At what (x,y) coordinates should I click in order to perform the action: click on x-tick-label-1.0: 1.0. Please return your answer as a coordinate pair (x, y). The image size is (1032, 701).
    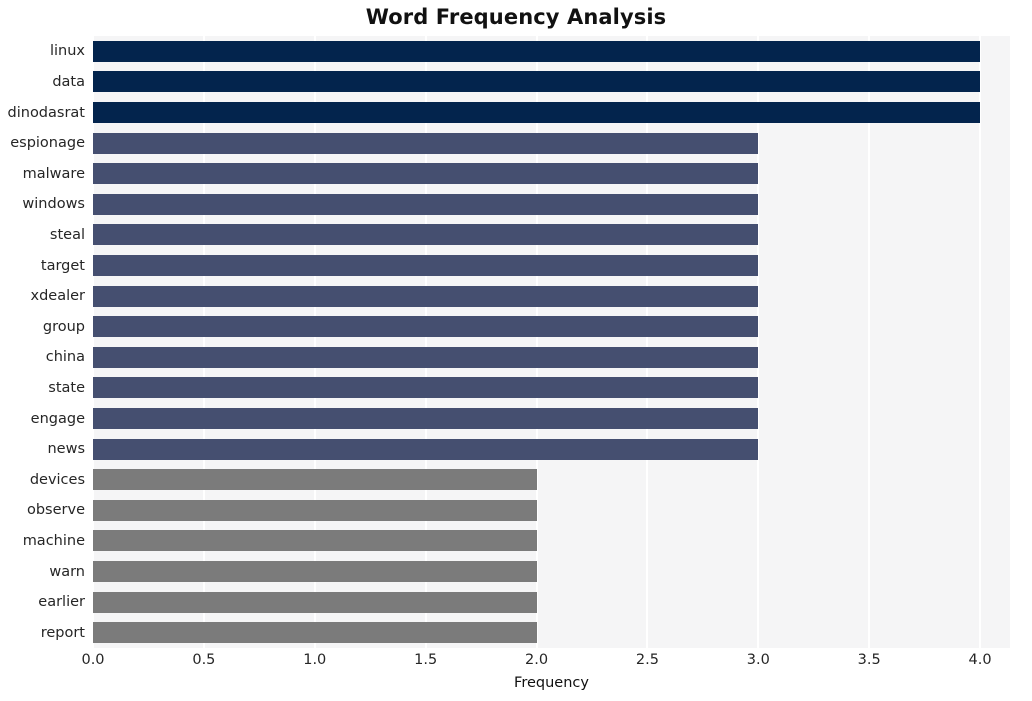
    Looking at the image, I should click on (315, 660).